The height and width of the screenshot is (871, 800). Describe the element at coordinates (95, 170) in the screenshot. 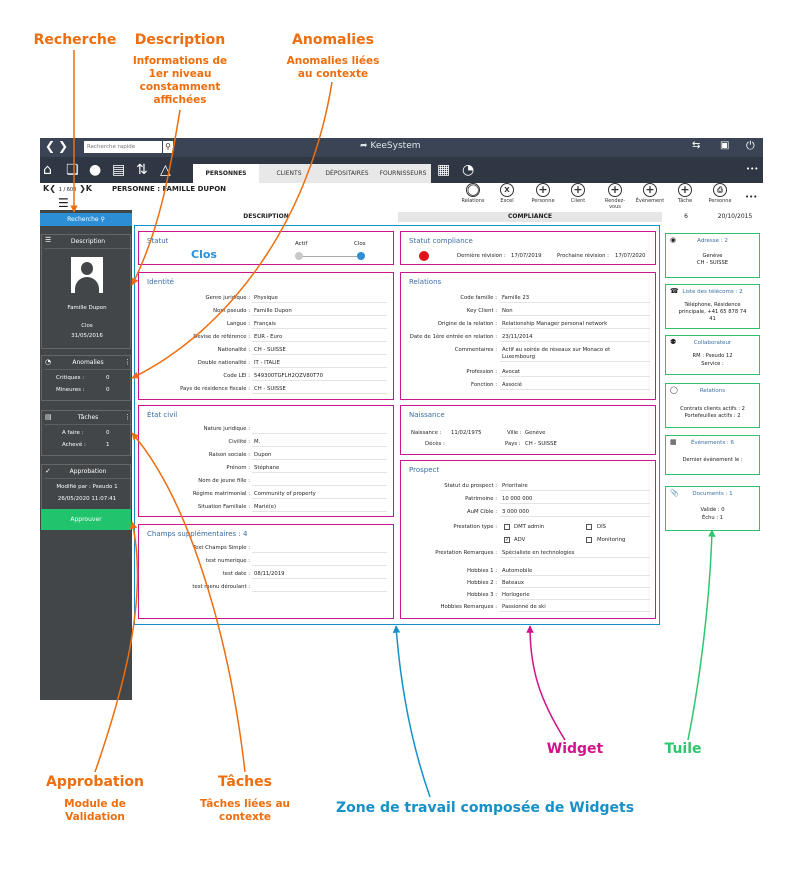

I see `globe-icon: ●` at that location.